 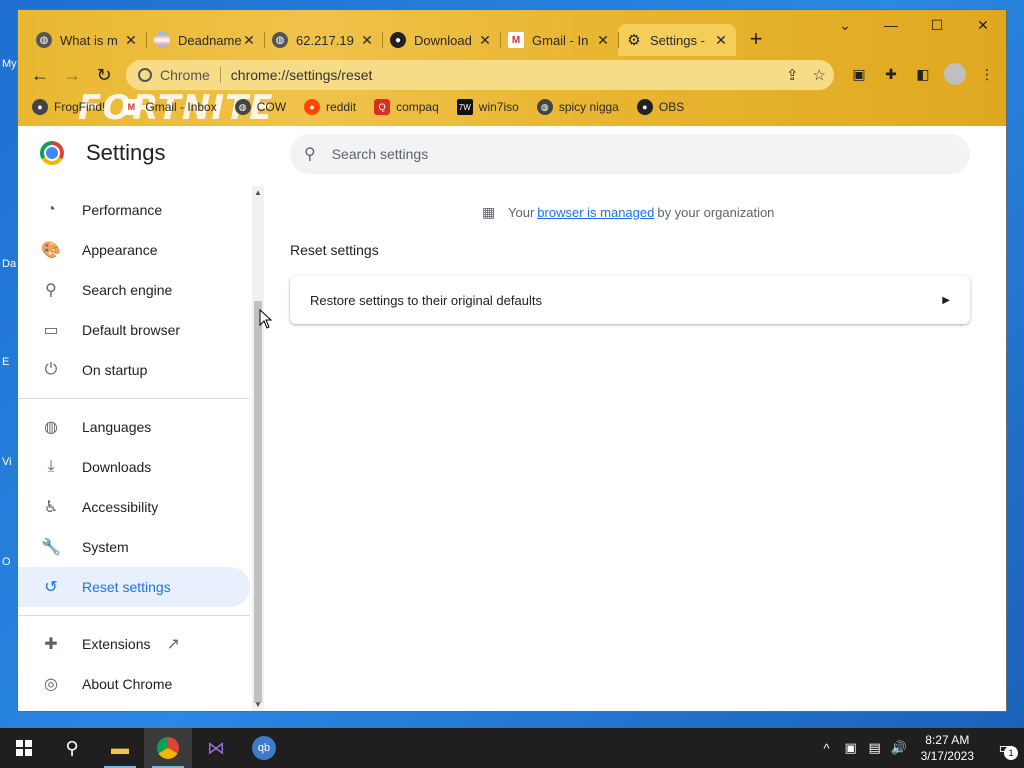 I want to click on tab: ◍ 62.217.19 ✕, so click(x=323, y=40).